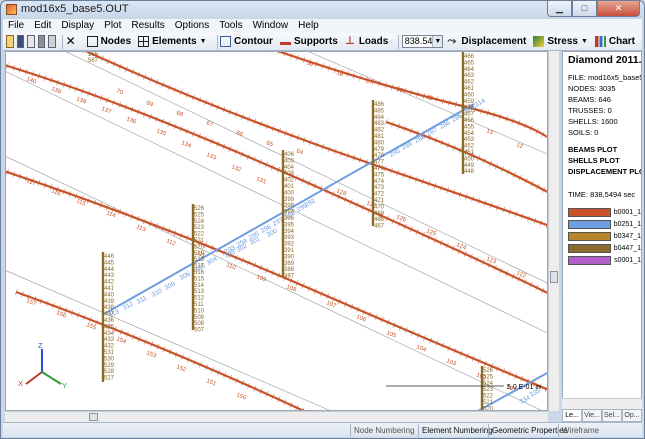  What do you see at coordinates (469, 134) in the screenshot?
I see `column-5-label: 454` at bounding box center [469, 134].